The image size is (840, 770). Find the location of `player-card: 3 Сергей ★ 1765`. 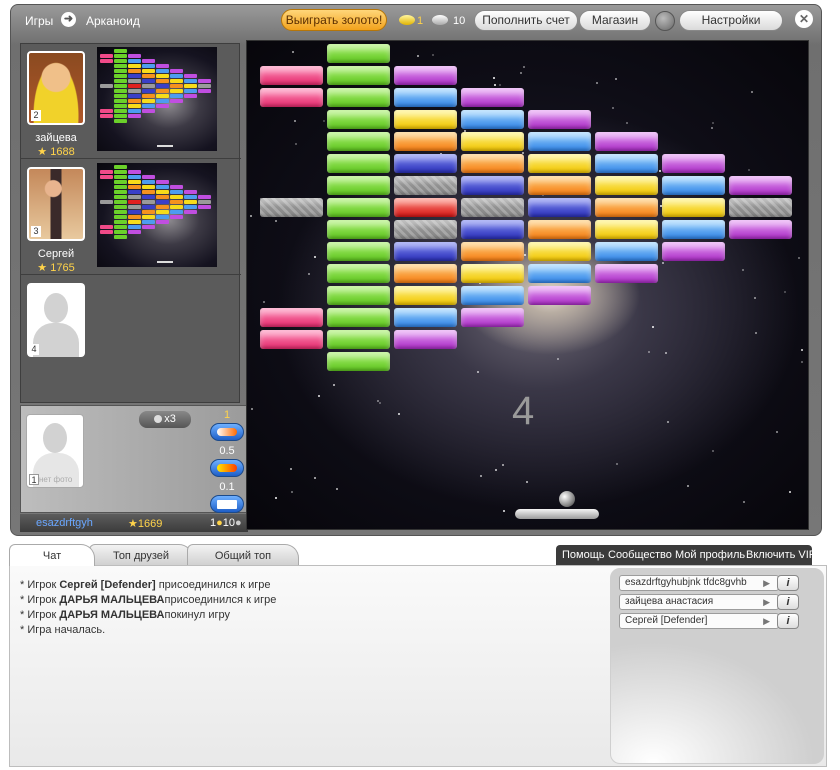

player-card: 3 Сергей ★ 1765 is located at coordinates (131, 217).